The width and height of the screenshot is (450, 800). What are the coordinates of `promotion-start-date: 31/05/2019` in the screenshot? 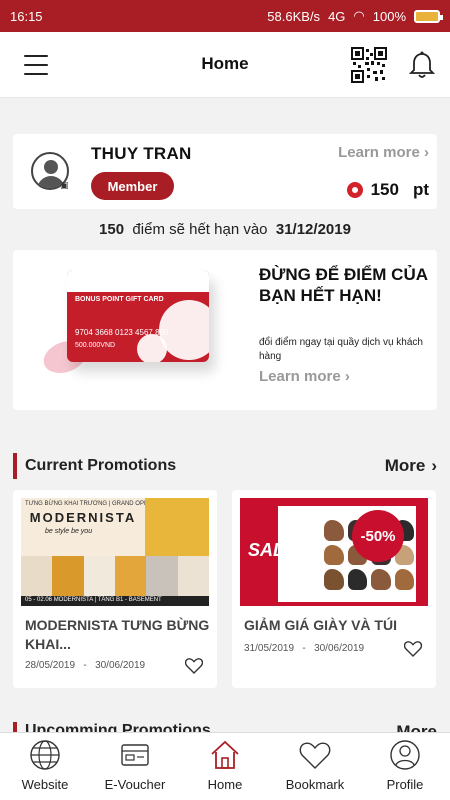 It's located at (269, 648).